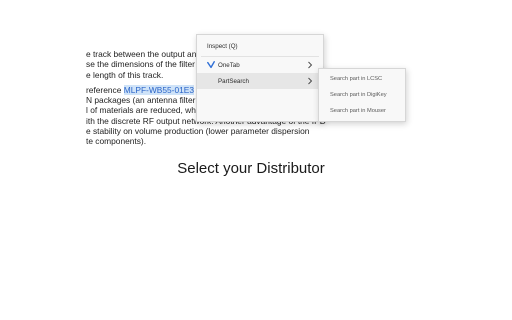 The width and height of the screenshot is (512, 320). I want to click on submenu-item-mouser: Search part in Mouser, so click(362, 111).